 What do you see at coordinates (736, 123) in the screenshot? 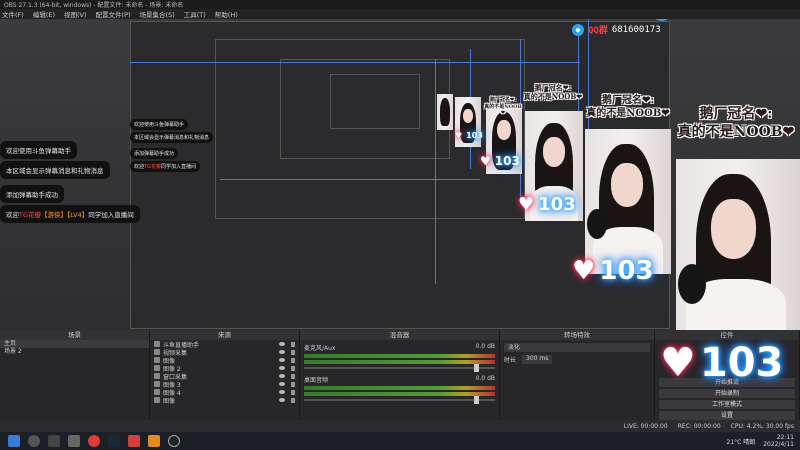
I see `caption-main: 鹅厂冠名❤: 真的不是NOOB❤` at bounding box center [736, 123].